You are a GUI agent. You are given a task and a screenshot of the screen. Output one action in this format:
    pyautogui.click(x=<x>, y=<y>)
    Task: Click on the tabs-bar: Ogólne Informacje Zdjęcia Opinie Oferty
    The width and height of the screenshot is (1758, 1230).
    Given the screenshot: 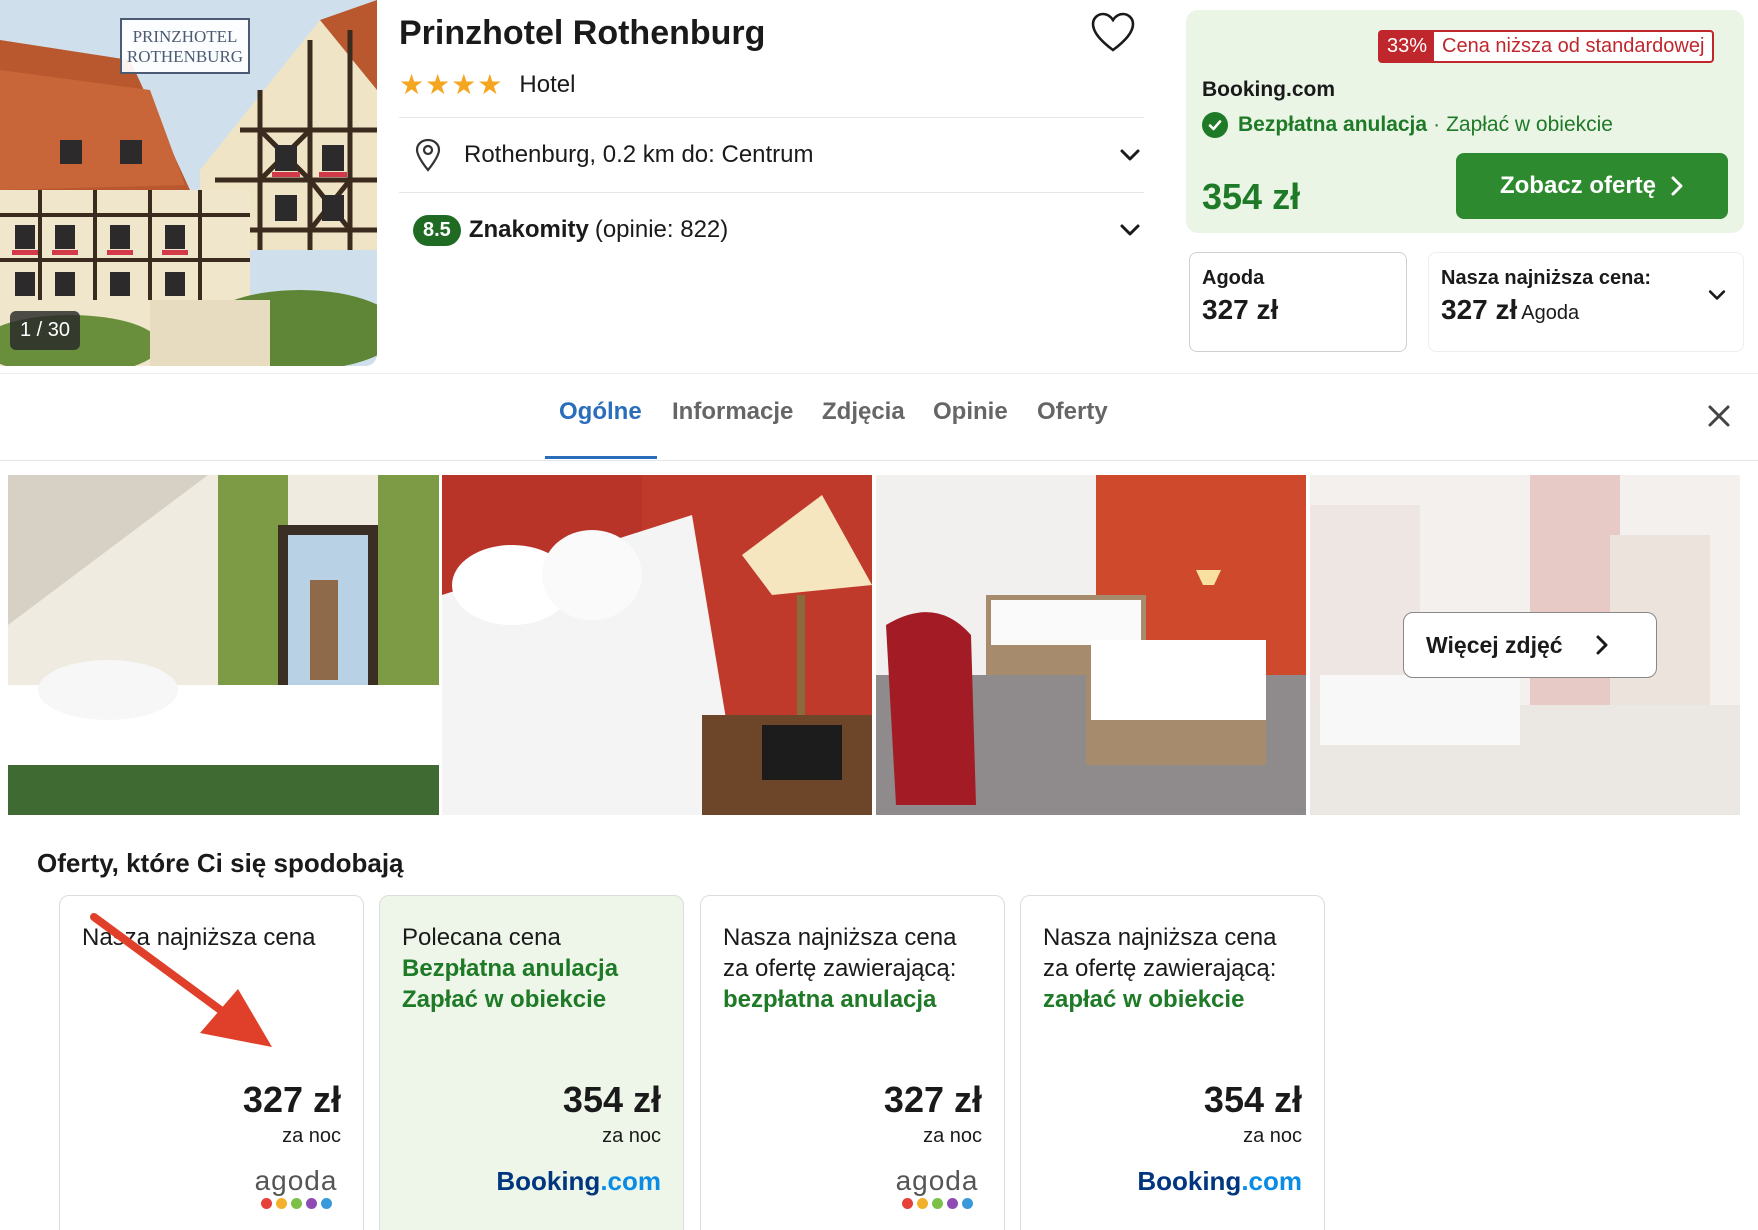 What is the action you would take?
    pyautogui.click(x=879, y=417)
    